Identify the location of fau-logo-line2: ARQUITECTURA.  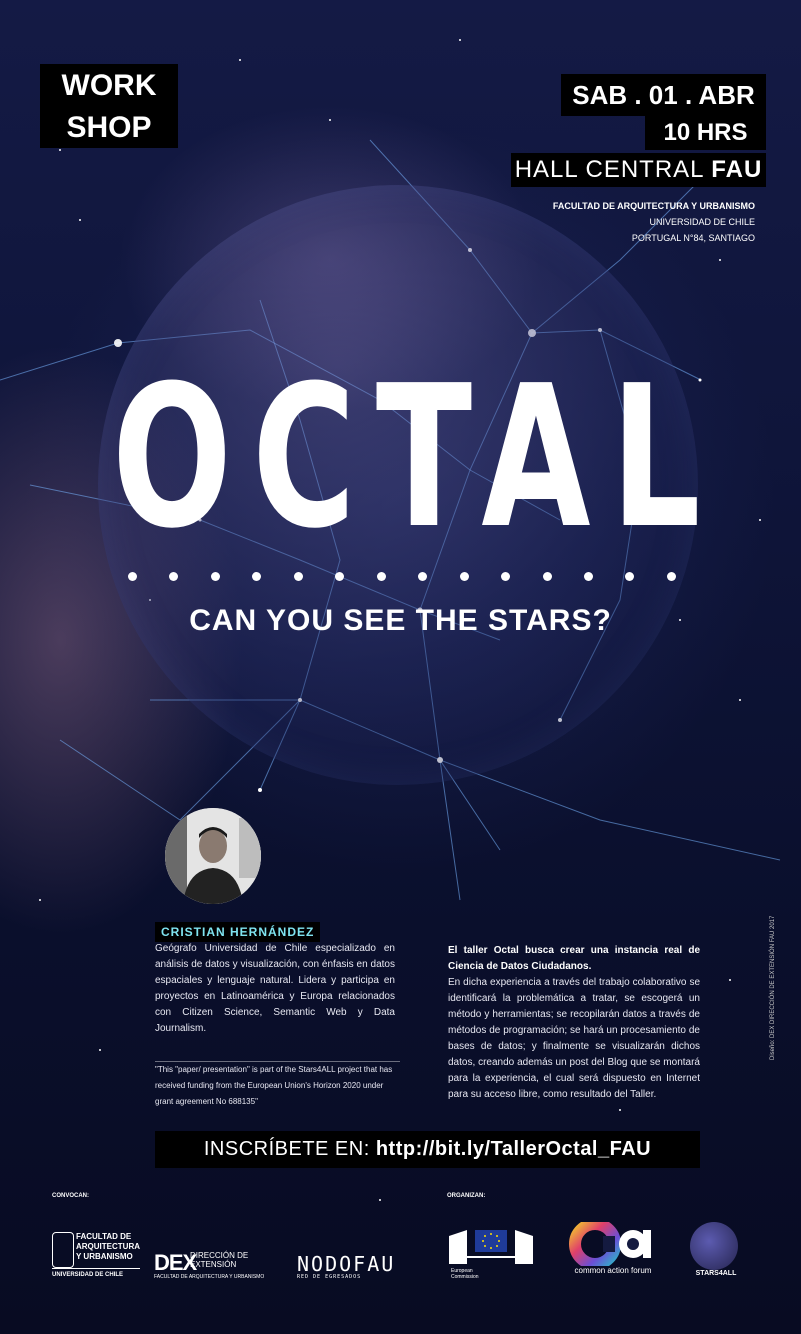
(108, 1246).